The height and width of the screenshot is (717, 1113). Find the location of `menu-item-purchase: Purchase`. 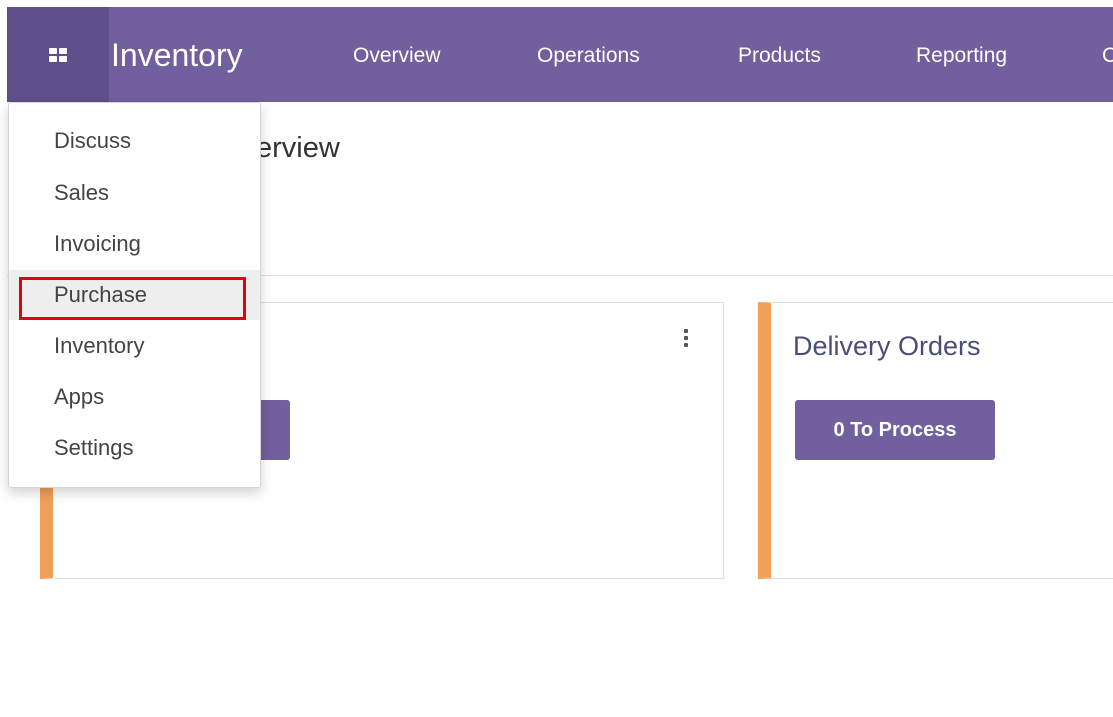

menu-item-purchase: Purchase is located at coordinates (134, 295).